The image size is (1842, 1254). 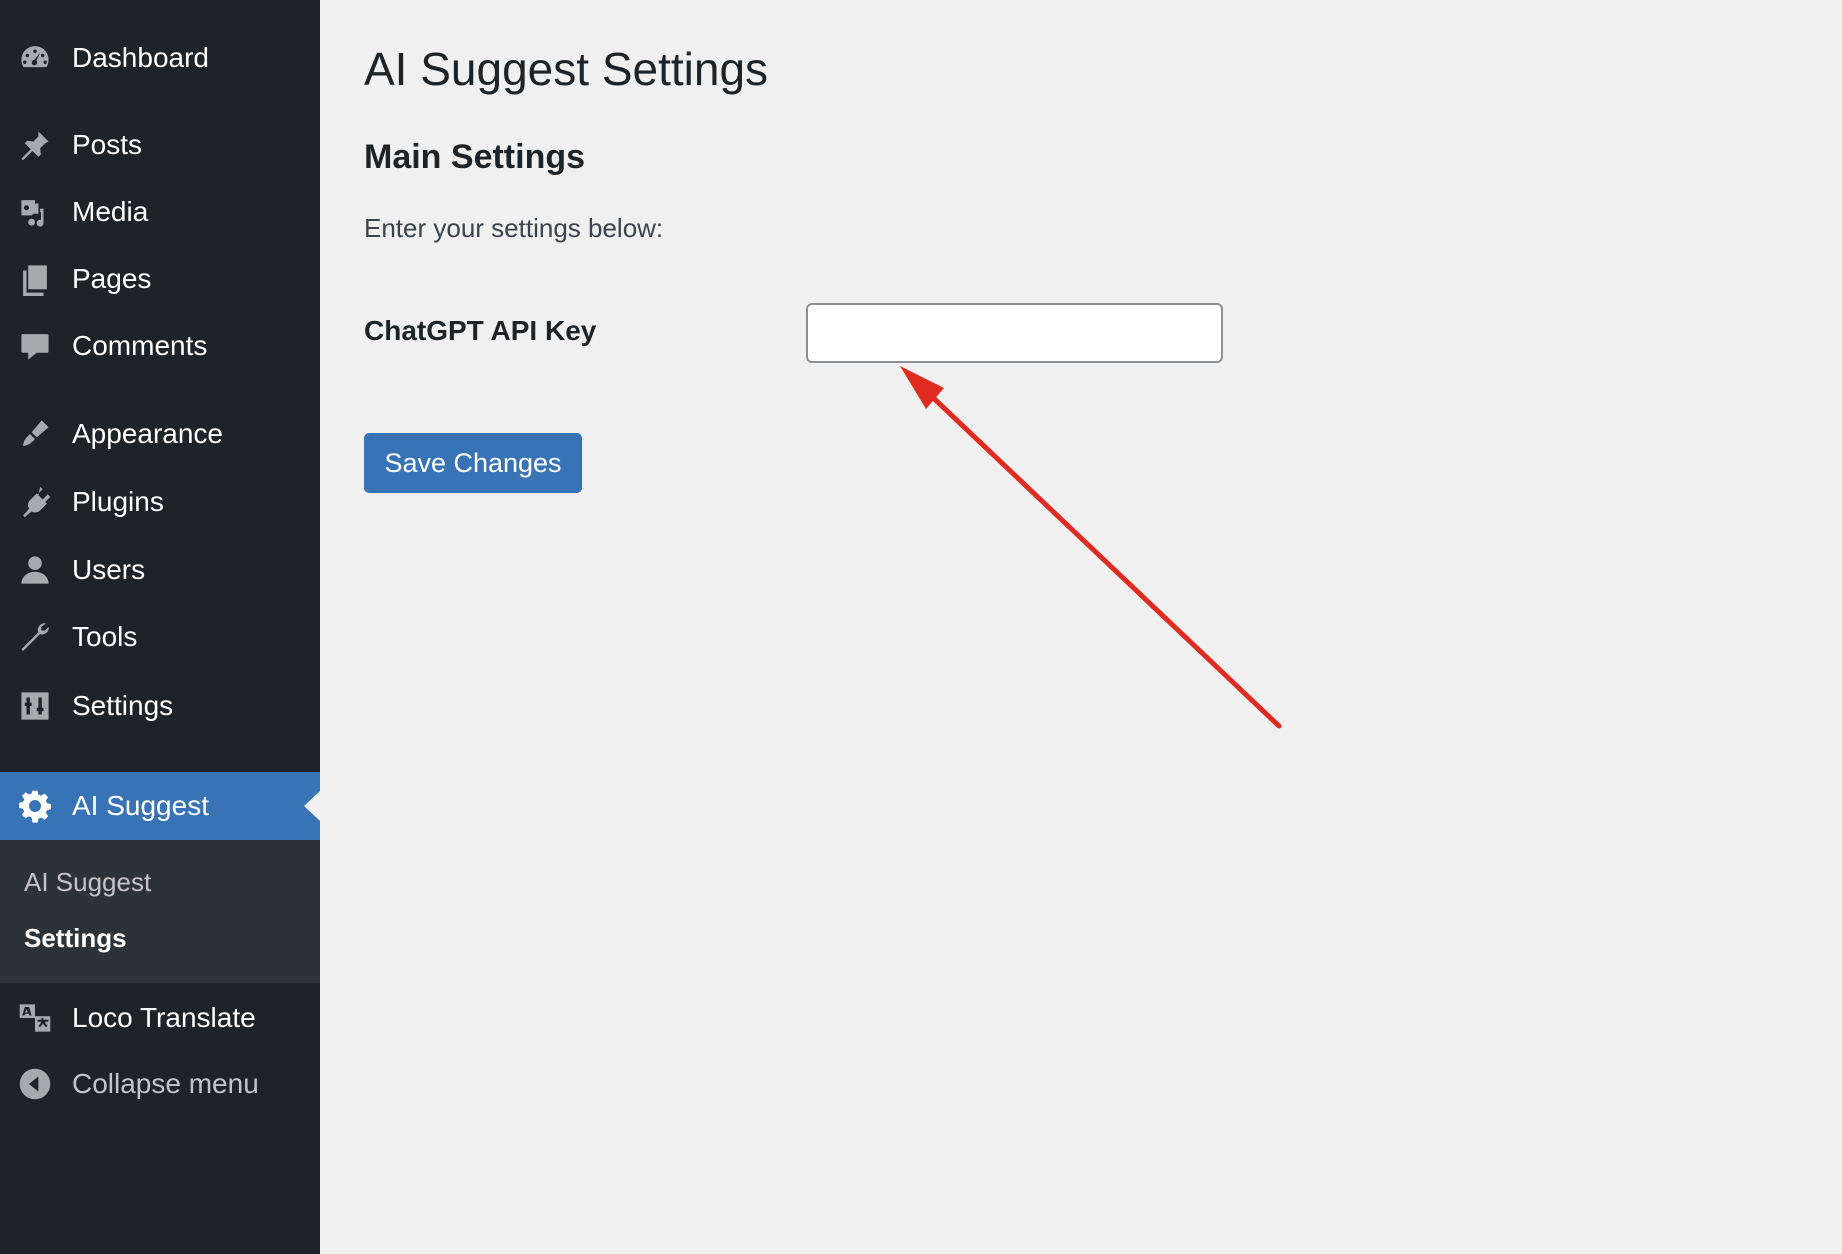 What do you see at coordinates (35, 145) in the screenshot?
I see `pin-icon` at bounding box center [35, 145].